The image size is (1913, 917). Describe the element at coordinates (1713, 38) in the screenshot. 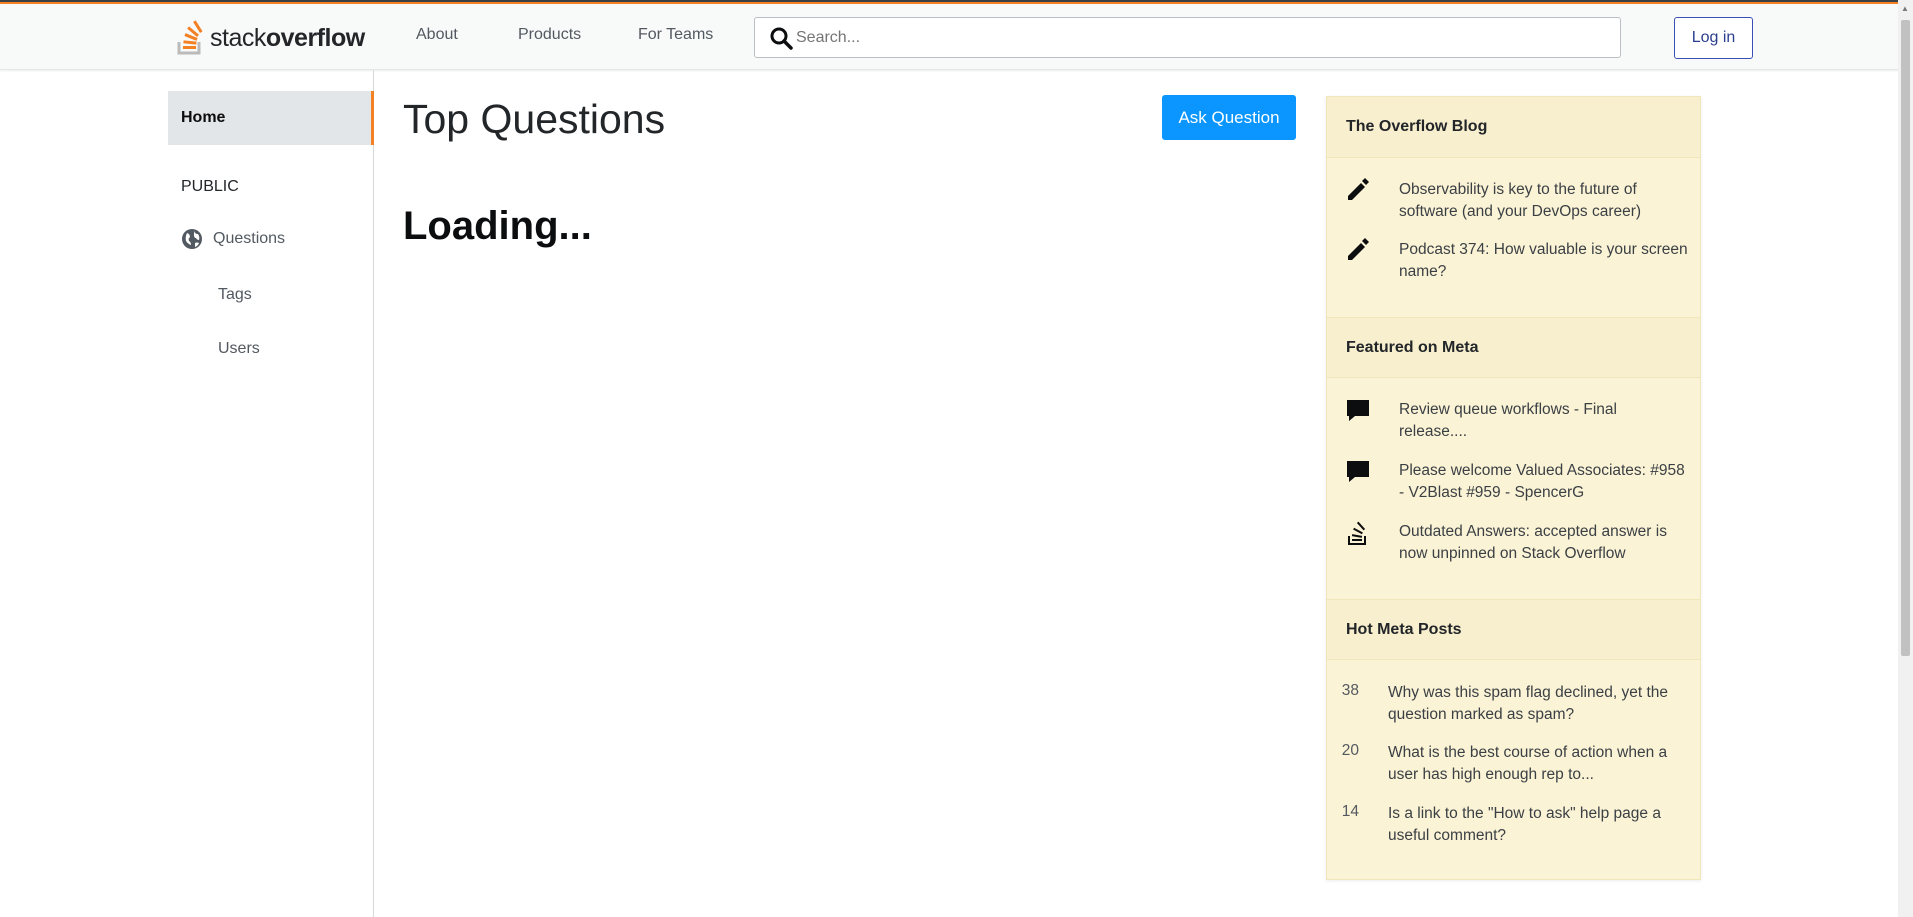

I see `login-button: Log in` at that location.